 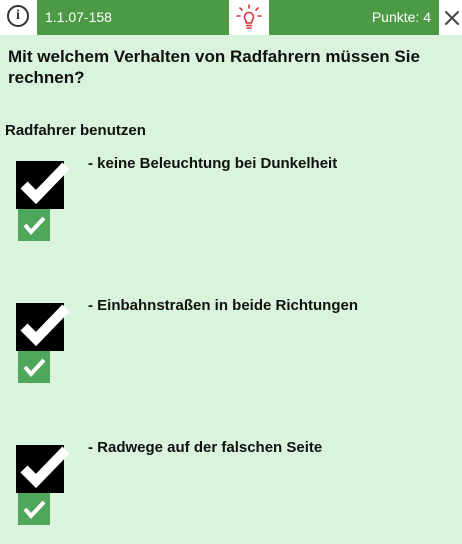 What do you see at coordinates (133, 17) in the screenshot?
I see `question-id: 1.1.07-158` at bounding box center [133, 17].